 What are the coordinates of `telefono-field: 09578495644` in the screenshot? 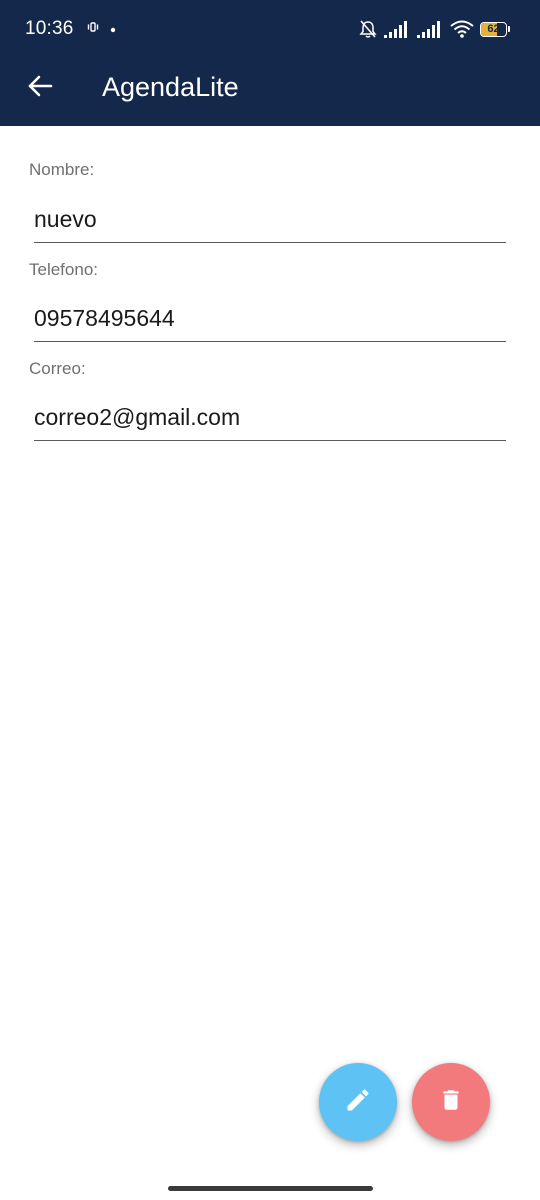 It's located at (270, 320).